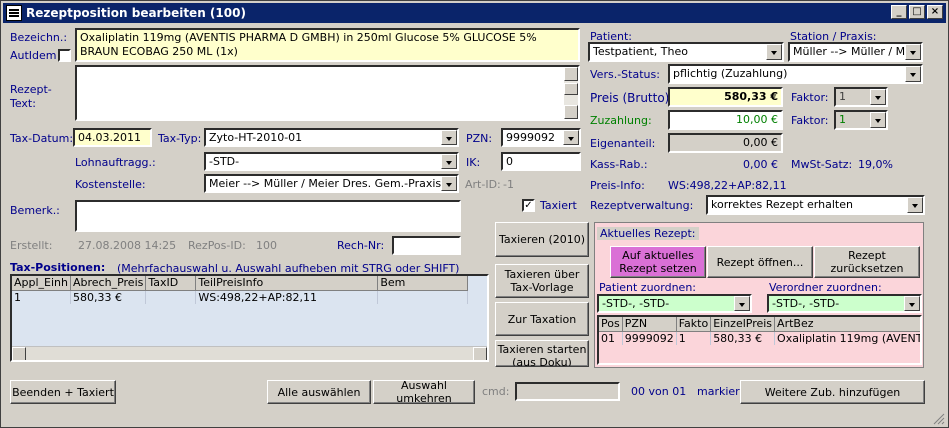 The image size is (949, 428). I want to click on auswahl-umkehren-button: Auswahl umkehren, so click(424, 392).